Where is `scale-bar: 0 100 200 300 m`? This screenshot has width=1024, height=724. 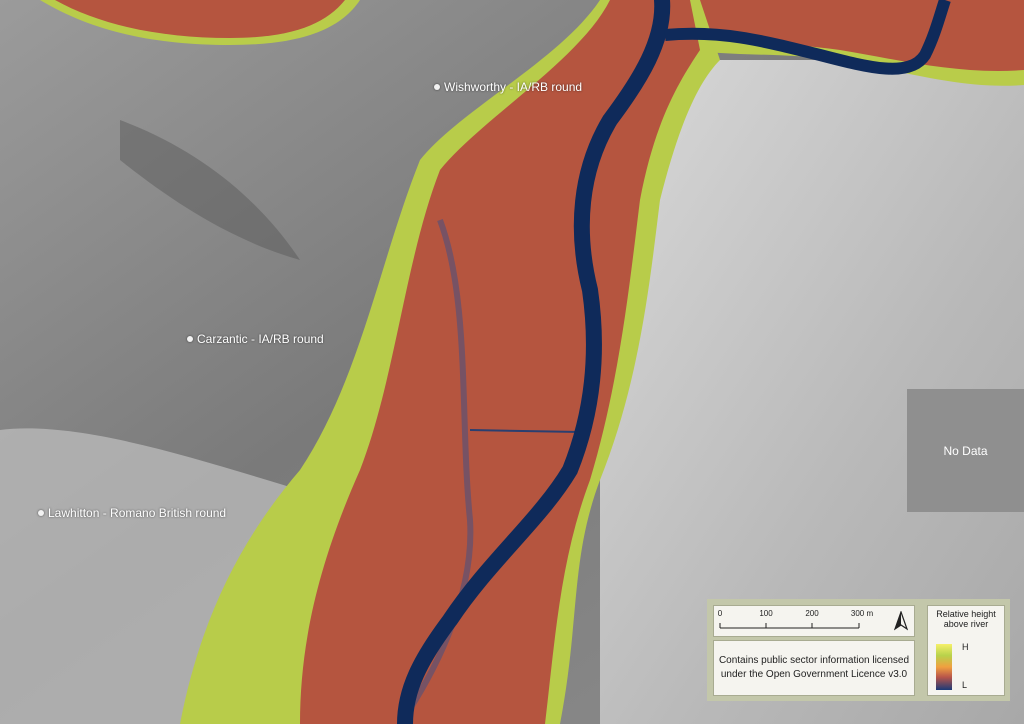 scale-bar: 0 100 200 300 m is located at coordinates (814, 621).